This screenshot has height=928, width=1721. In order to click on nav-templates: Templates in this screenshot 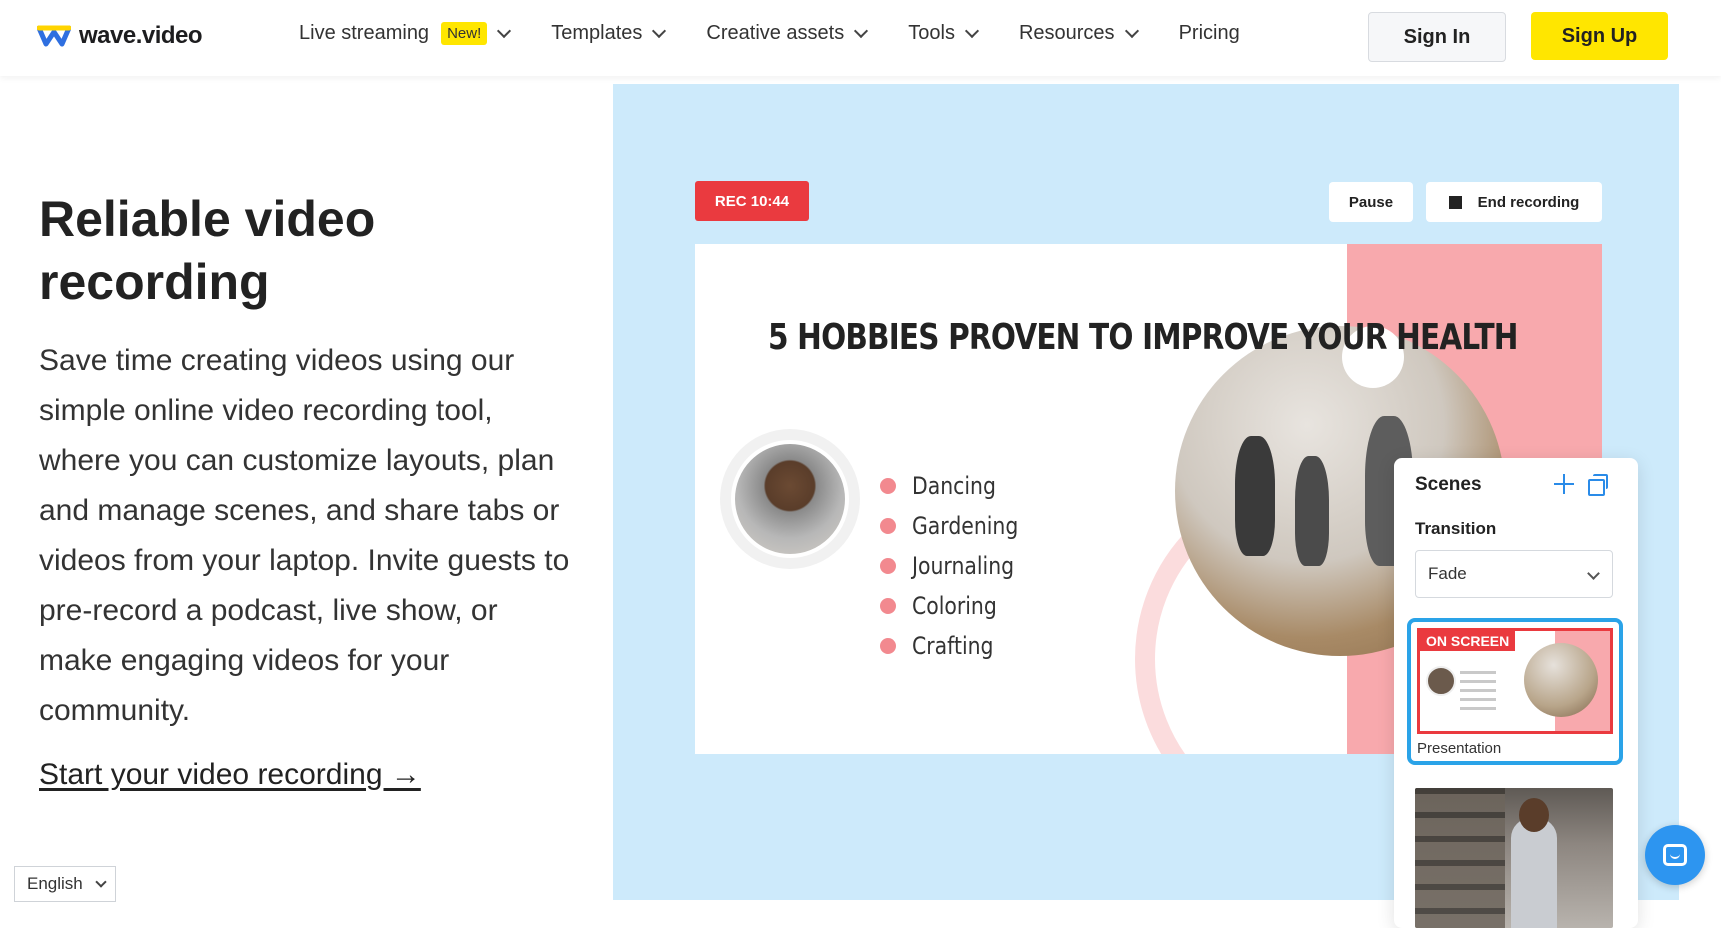, I will do `click(609, 33)`.